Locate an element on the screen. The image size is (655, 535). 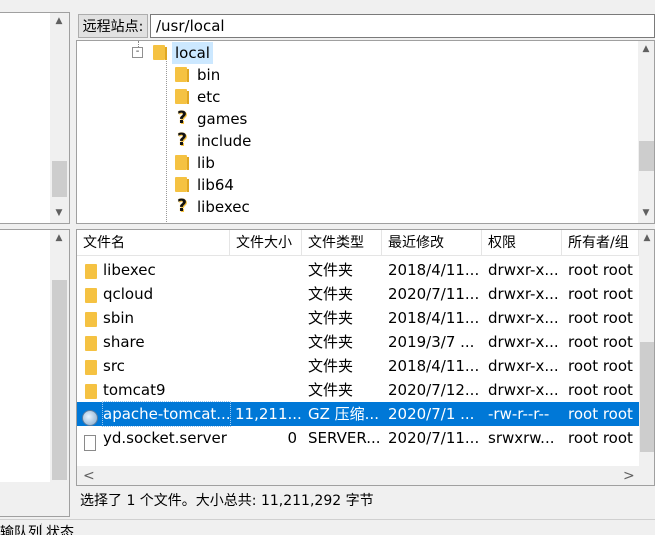
tab-status: 状态 is located at coordinates (60, 529).